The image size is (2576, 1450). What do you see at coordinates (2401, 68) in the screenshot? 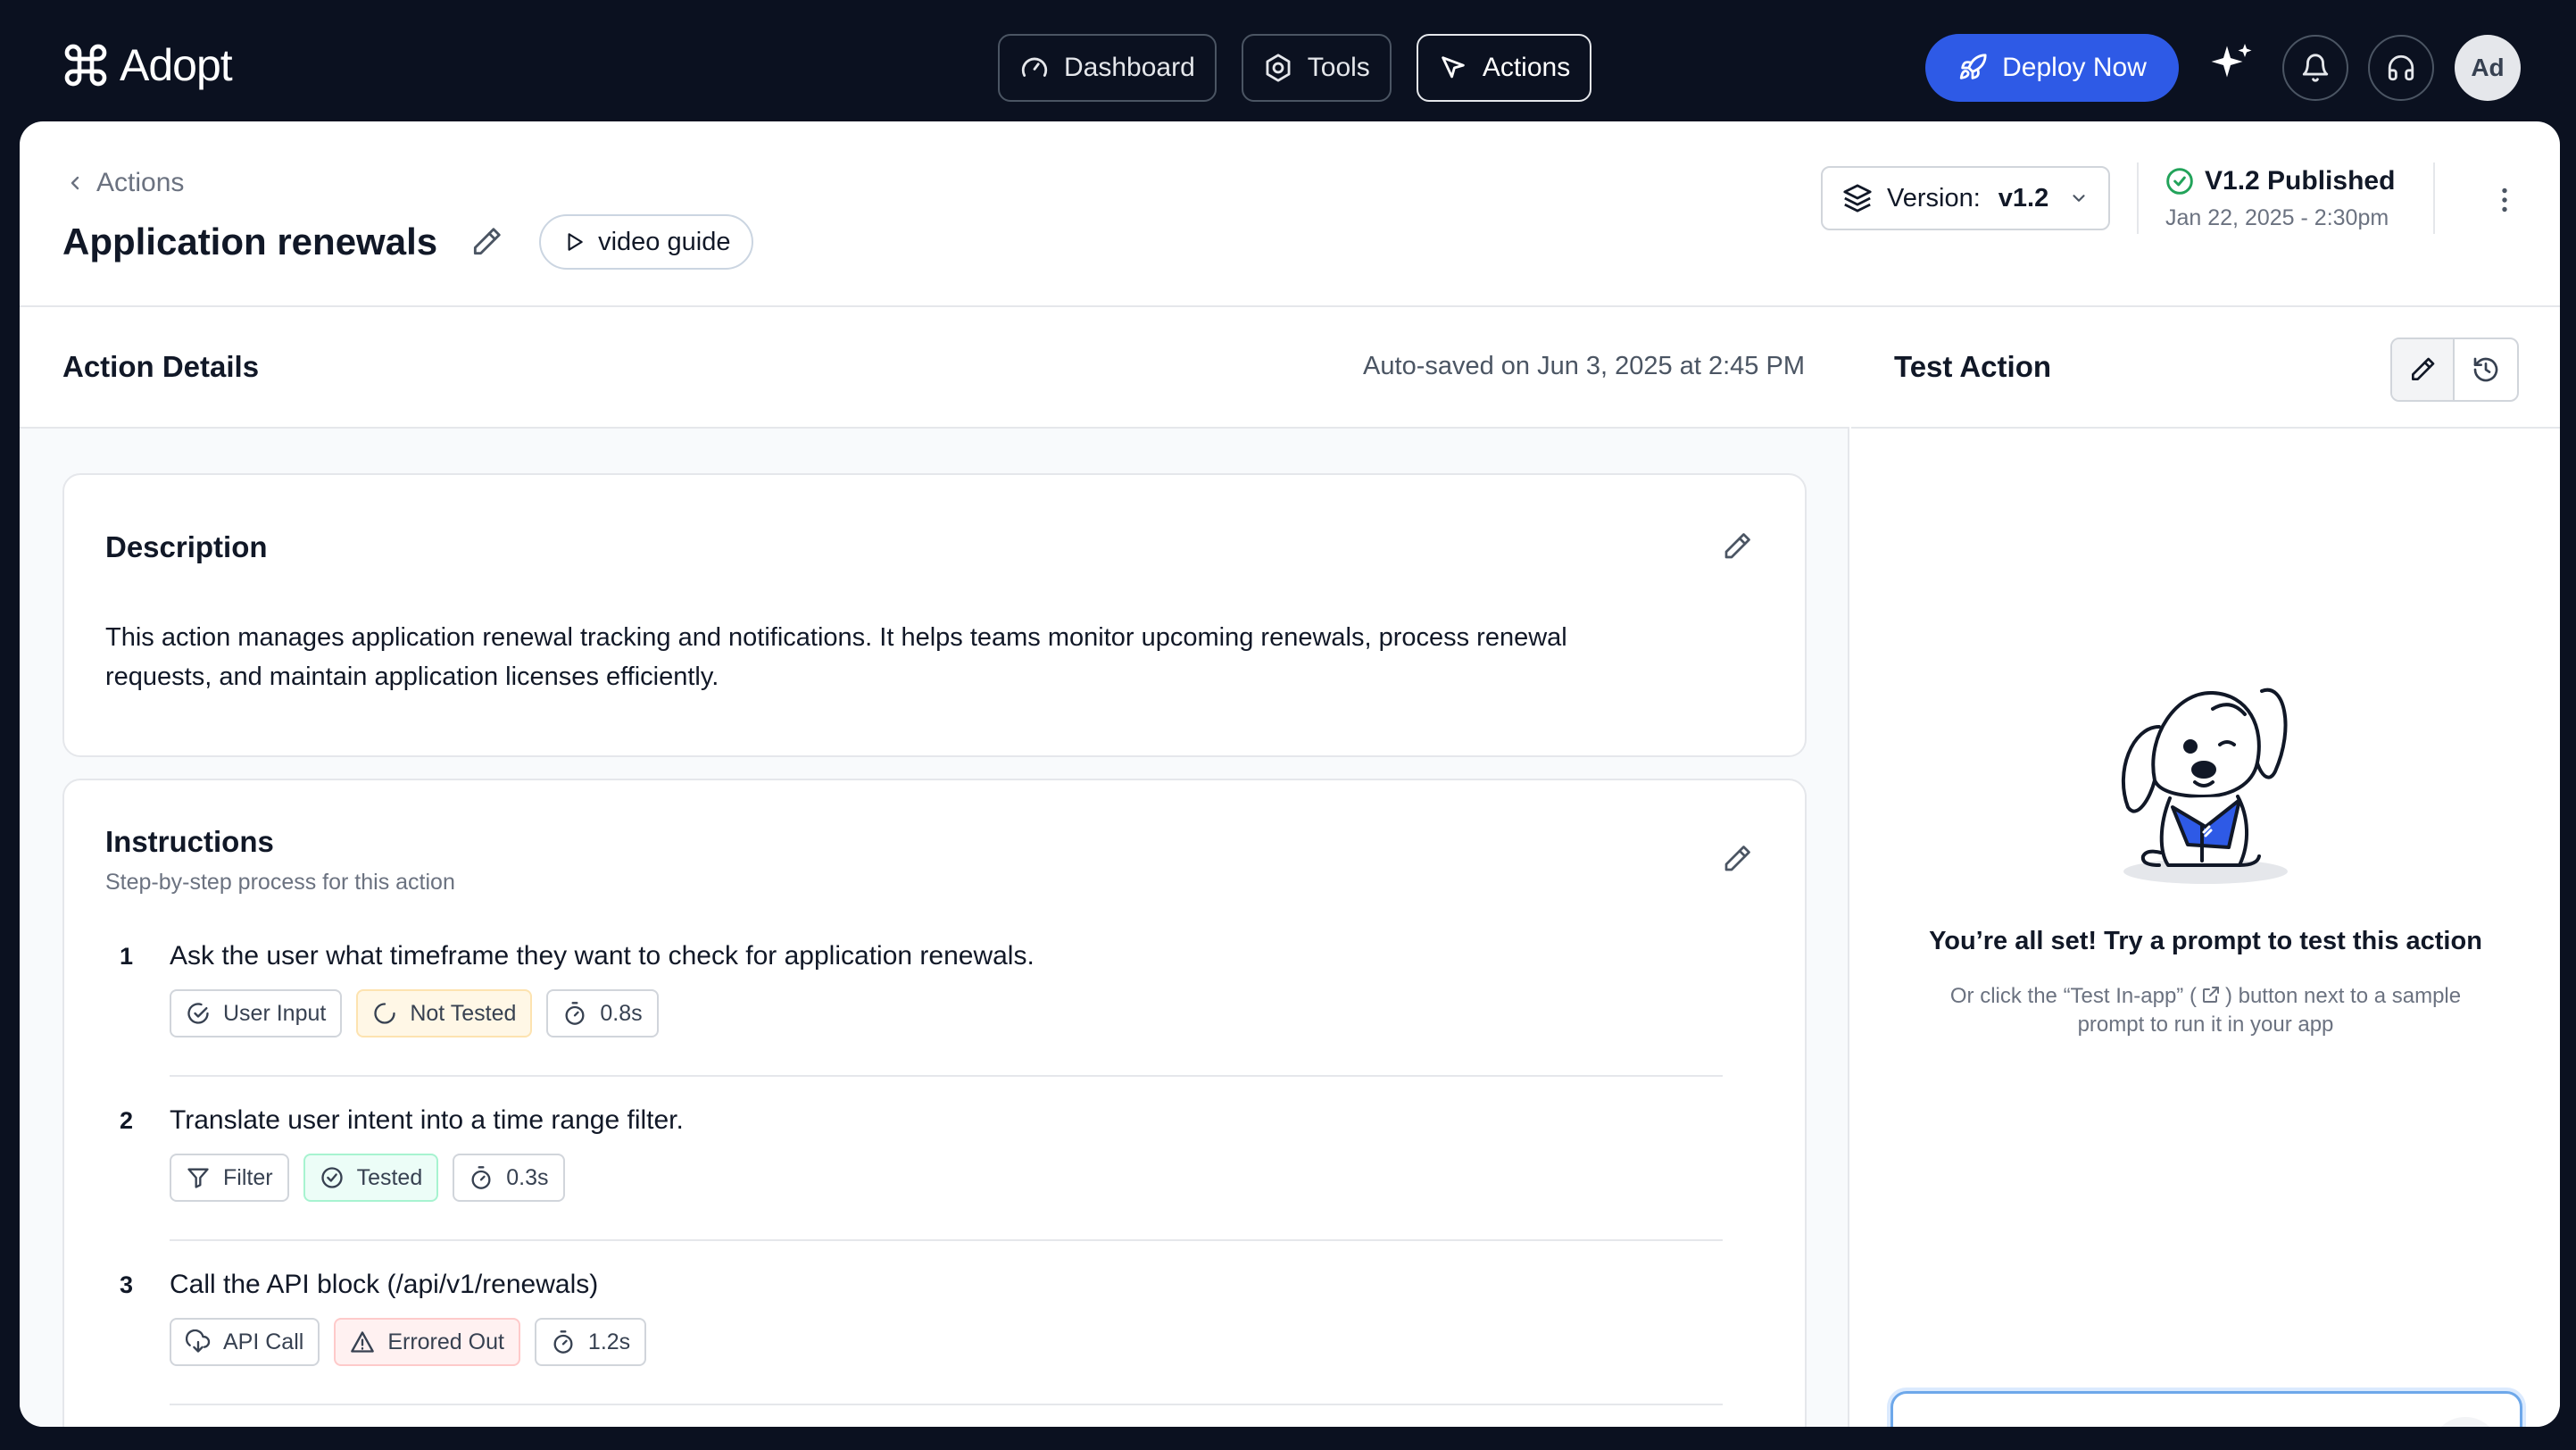
I see `support-button` at bounding box center [2401, 68].